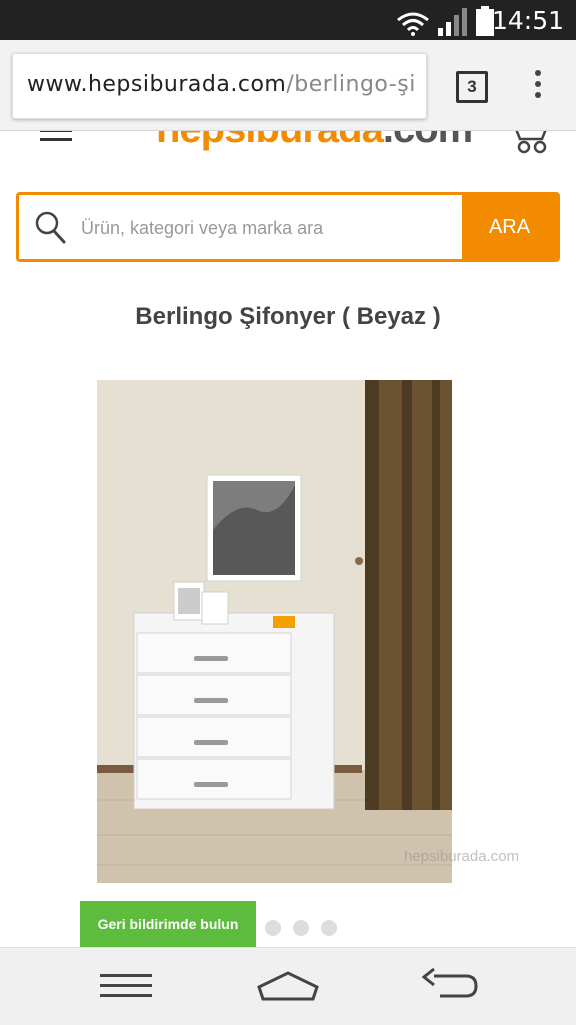  I want to click on site-header: hepsiburada.com, so click(288, 151).